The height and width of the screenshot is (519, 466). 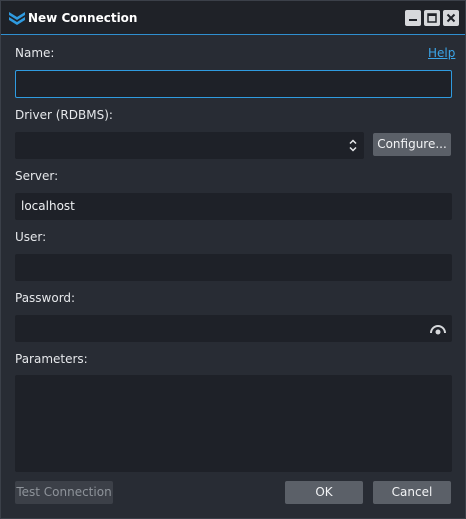 I want to click on close-button, so click(x=451, y=18).